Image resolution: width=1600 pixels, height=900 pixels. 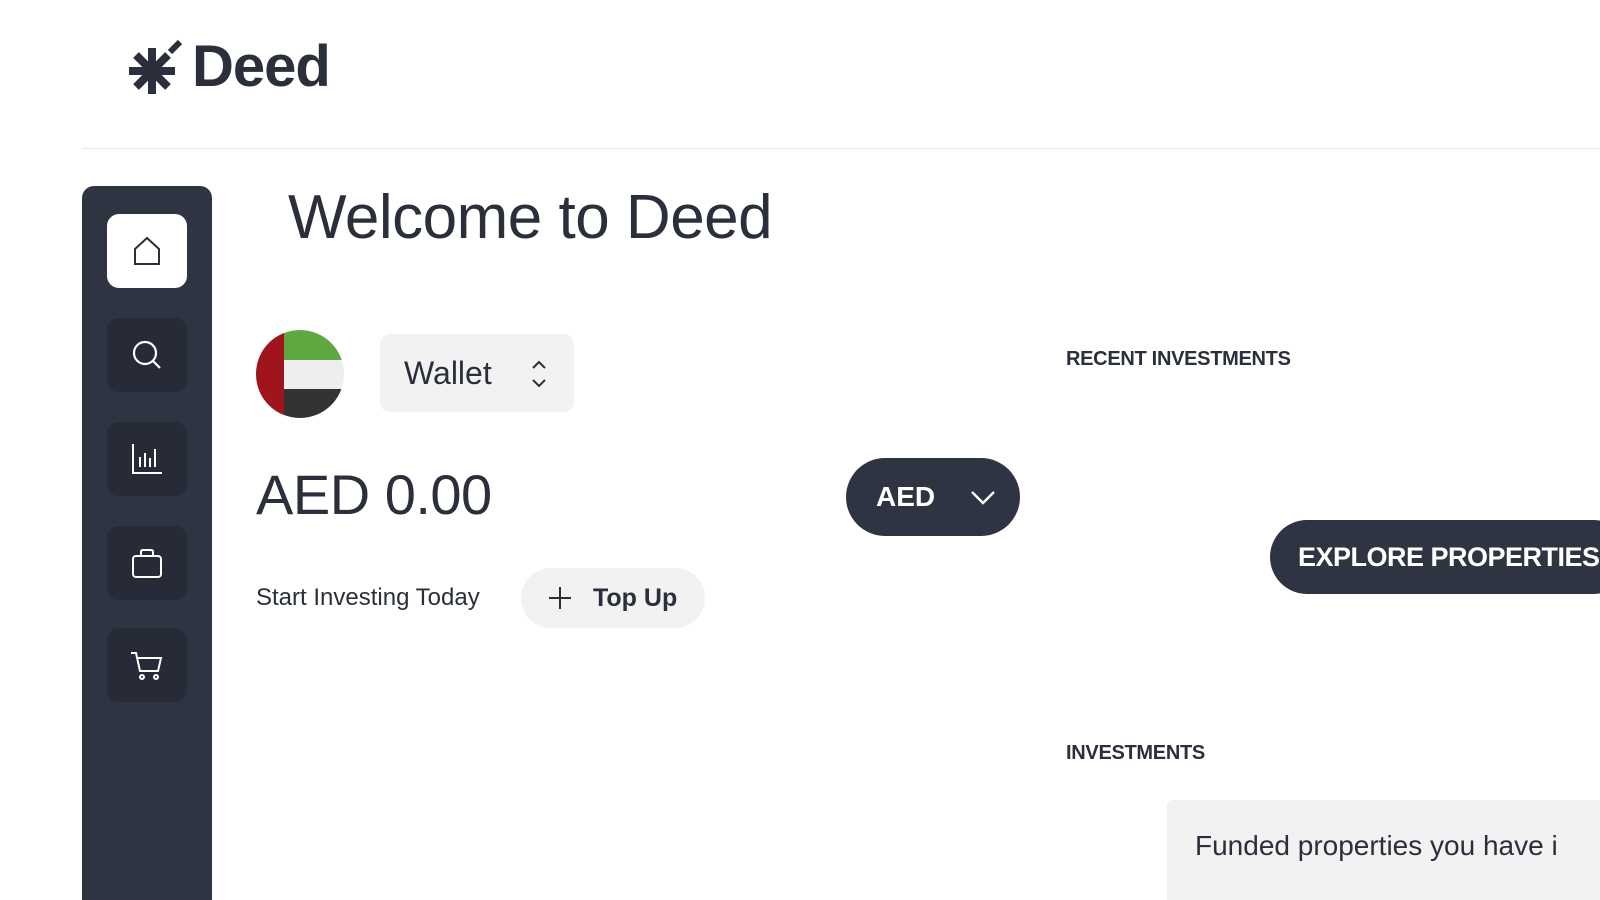 I want to click on funded-properties-card: Funded properties you have i, so click(x=1383, y=850).